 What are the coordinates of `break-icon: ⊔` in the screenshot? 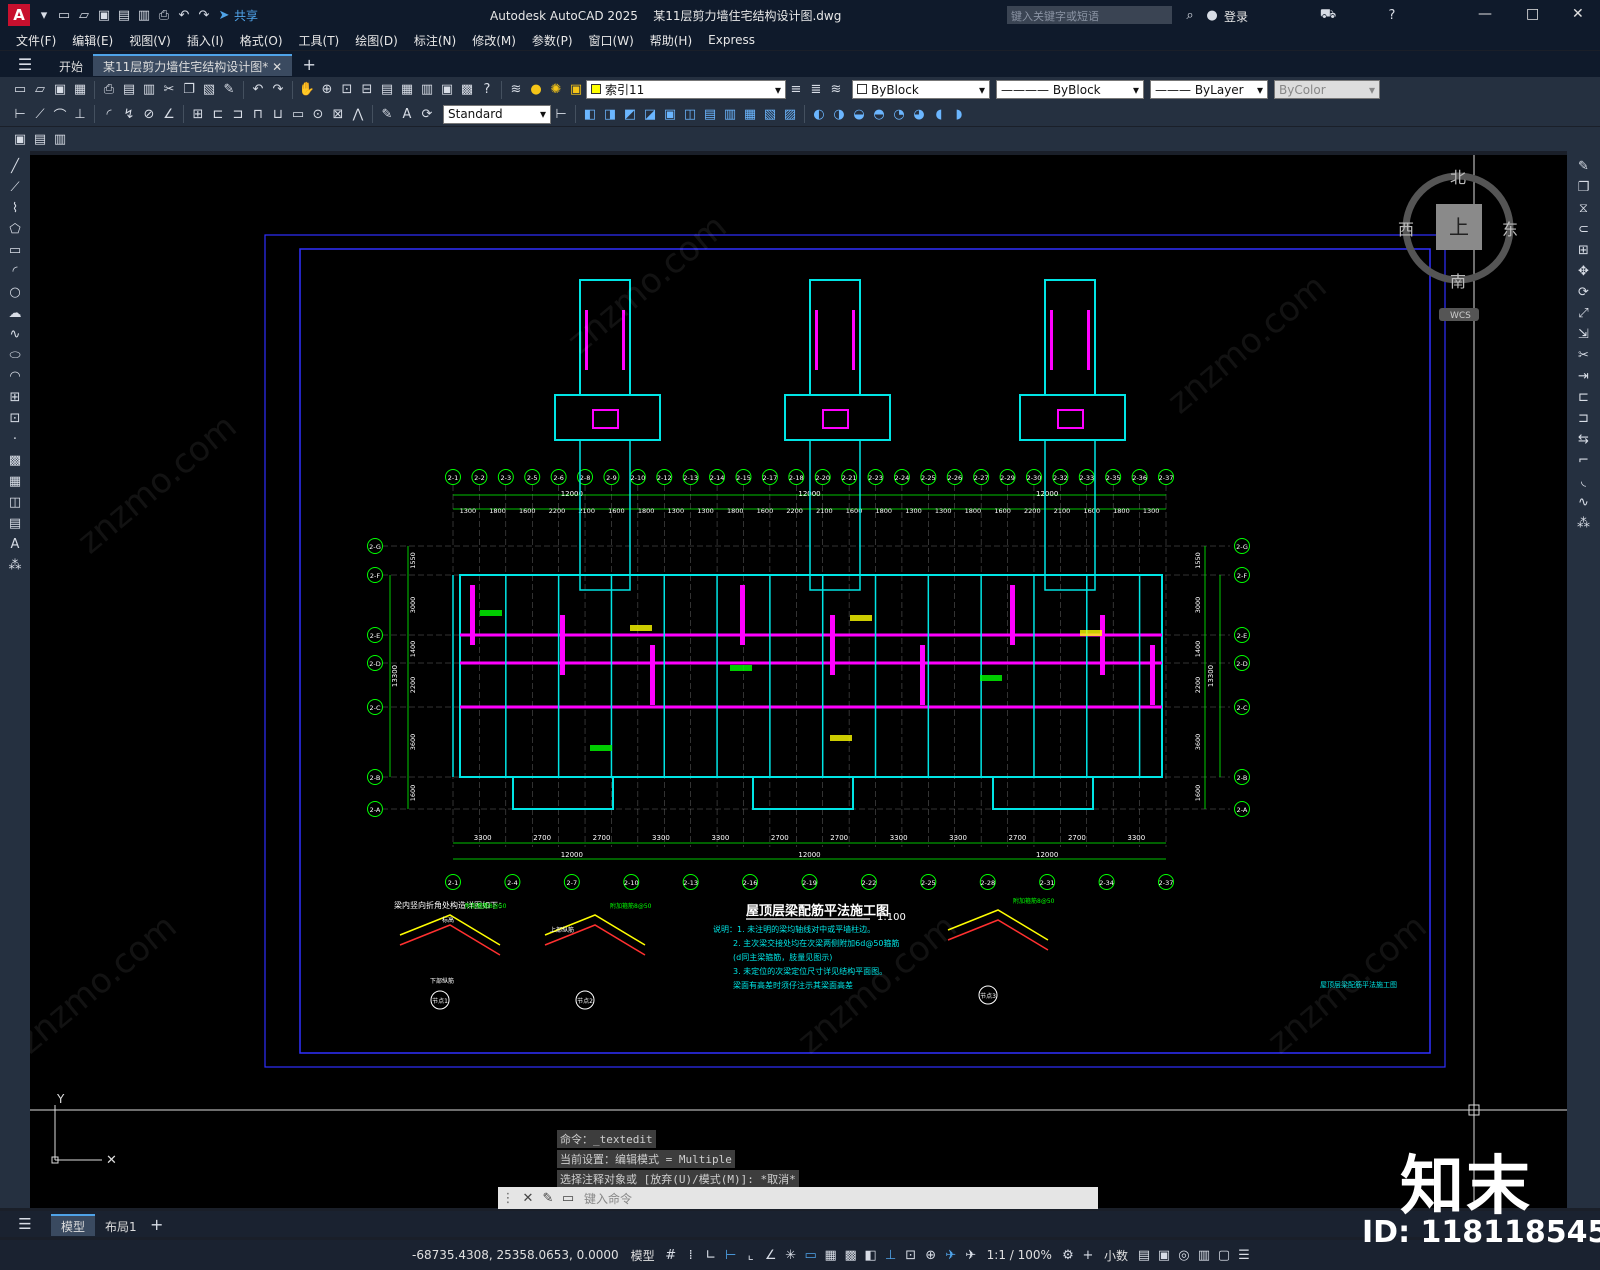 It's located at (278, 114).